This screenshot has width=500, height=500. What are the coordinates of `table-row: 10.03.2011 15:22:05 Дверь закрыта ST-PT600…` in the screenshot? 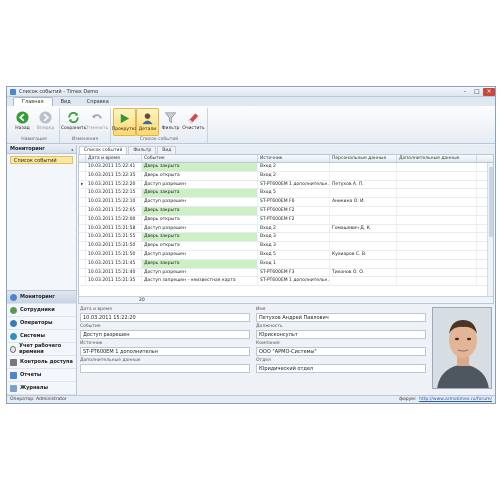 It's located at (286, 211).